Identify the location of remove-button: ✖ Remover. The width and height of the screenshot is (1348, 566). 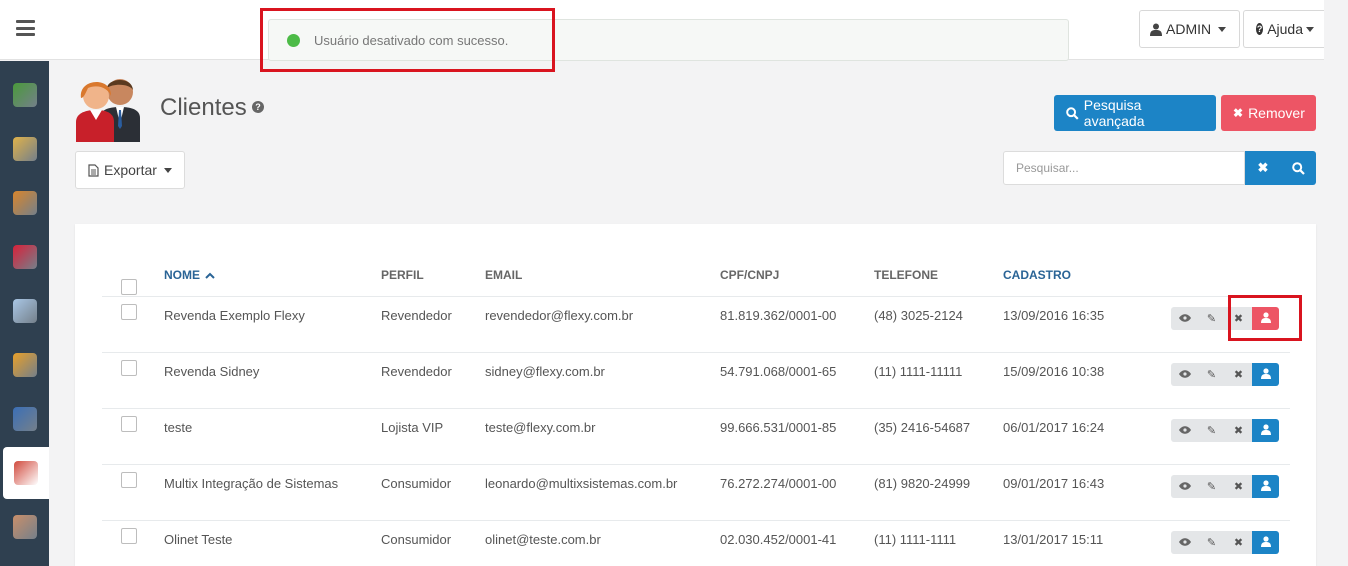
(1268, 113).